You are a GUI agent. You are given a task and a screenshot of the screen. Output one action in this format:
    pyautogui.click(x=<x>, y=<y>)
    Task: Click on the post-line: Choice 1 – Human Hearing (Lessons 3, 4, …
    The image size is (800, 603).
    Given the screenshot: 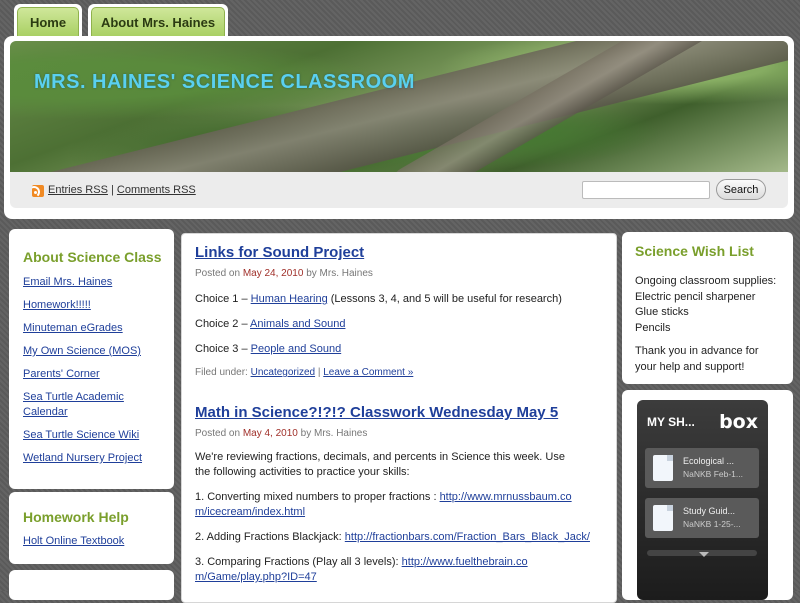 What is the action you would take?
    pyautogui.click(x=400, y=299)
    